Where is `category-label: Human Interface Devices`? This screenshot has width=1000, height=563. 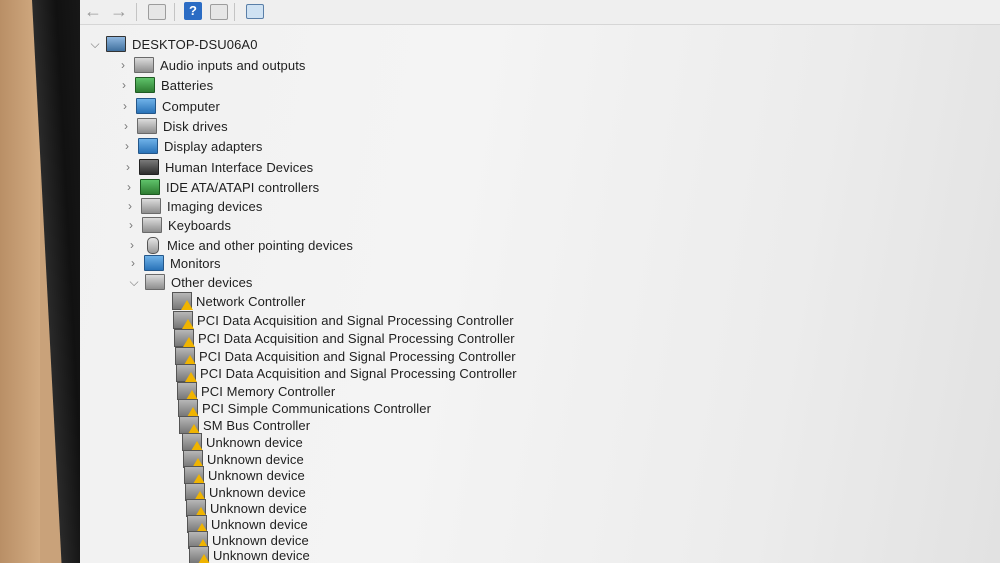
category-label: Human Interface Devices is located at coordinates (239, 167).